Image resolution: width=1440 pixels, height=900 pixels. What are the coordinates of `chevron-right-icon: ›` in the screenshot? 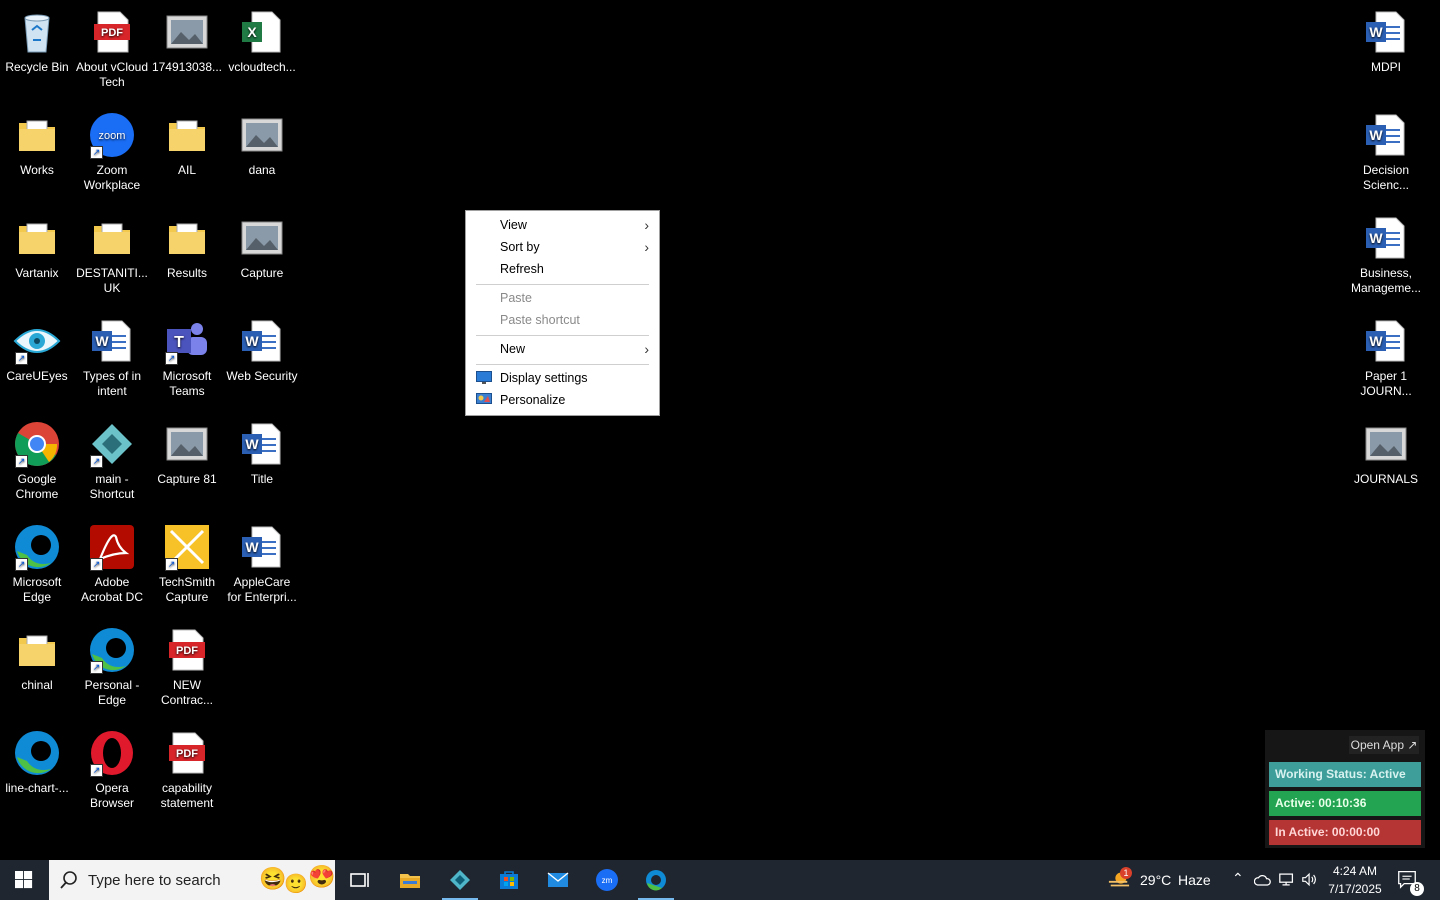 It's located at (646, 247).